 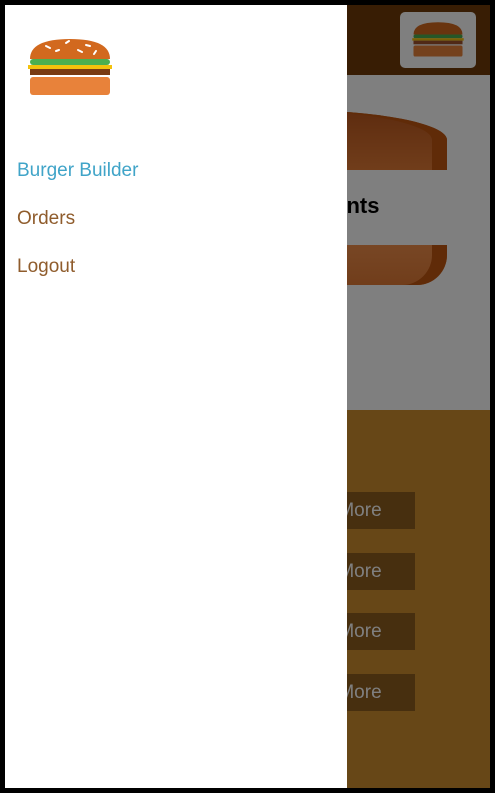 What do you see at coordinates (176, 279) in the screenshot?
I see `nav-item-logout: Logout` at bounding box center [176, 279].